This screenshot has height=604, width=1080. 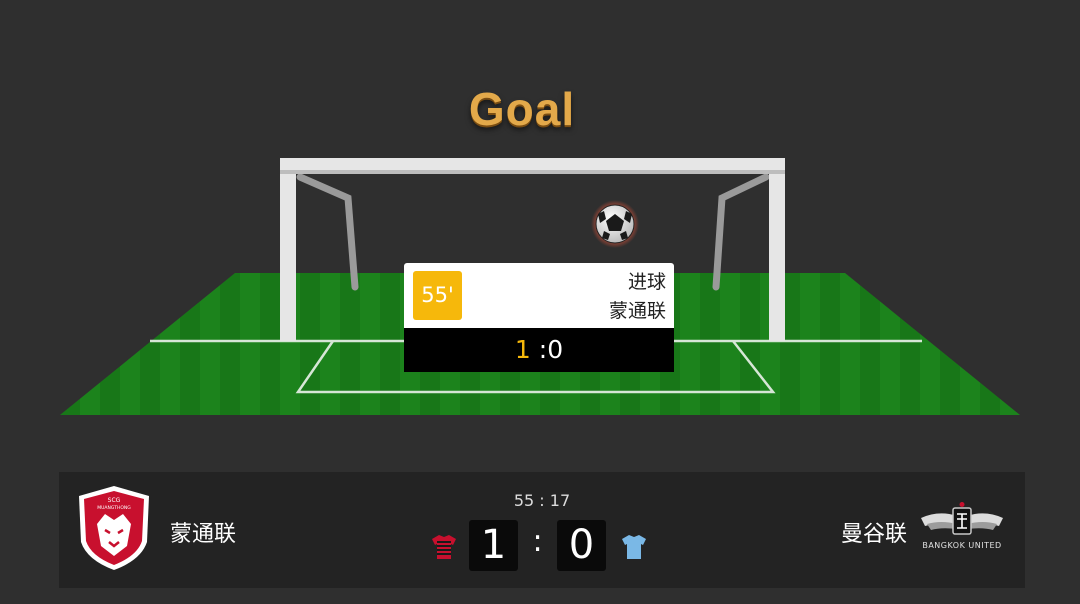 I want to click on event-team-label: 蒙通联, so click(x=637, y=311).